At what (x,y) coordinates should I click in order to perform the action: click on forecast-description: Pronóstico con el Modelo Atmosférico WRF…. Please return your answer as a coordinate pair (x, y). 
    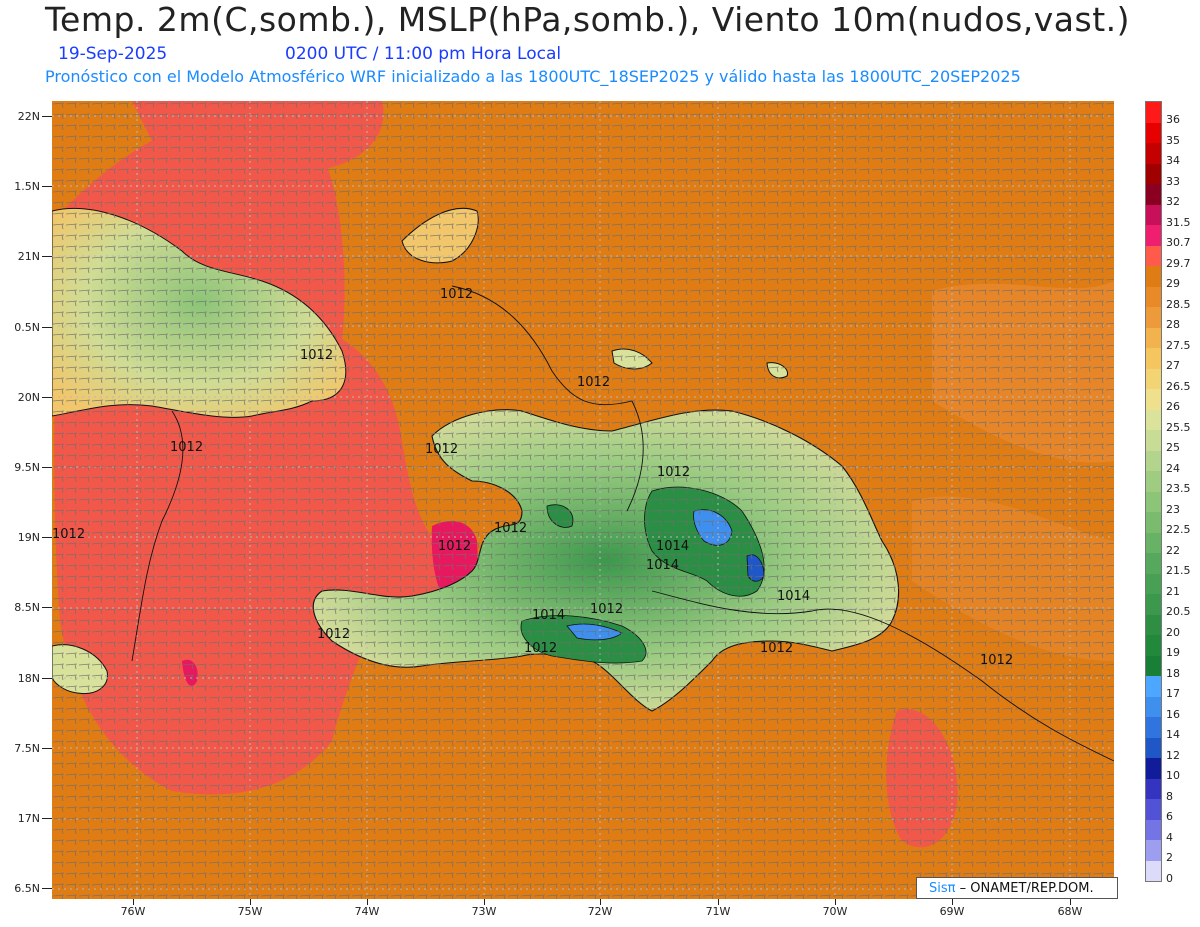
    Looking at the image, I should click on (533, 76).